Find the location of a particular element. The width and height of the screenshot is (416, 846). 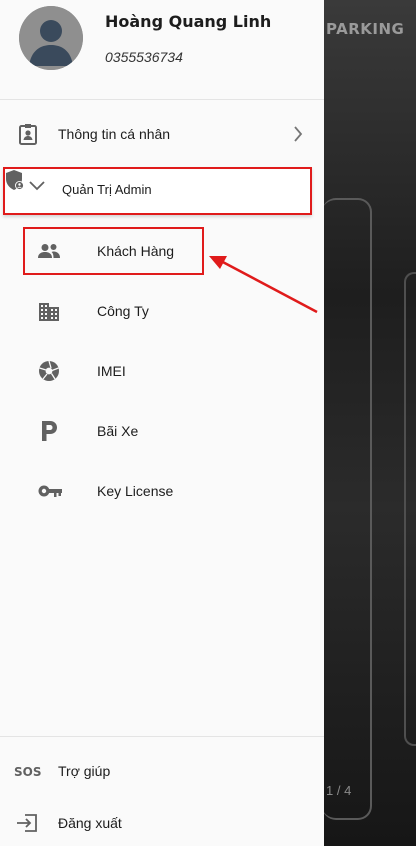

admin-item-label: IMEI is located at coordinates (111, 371).